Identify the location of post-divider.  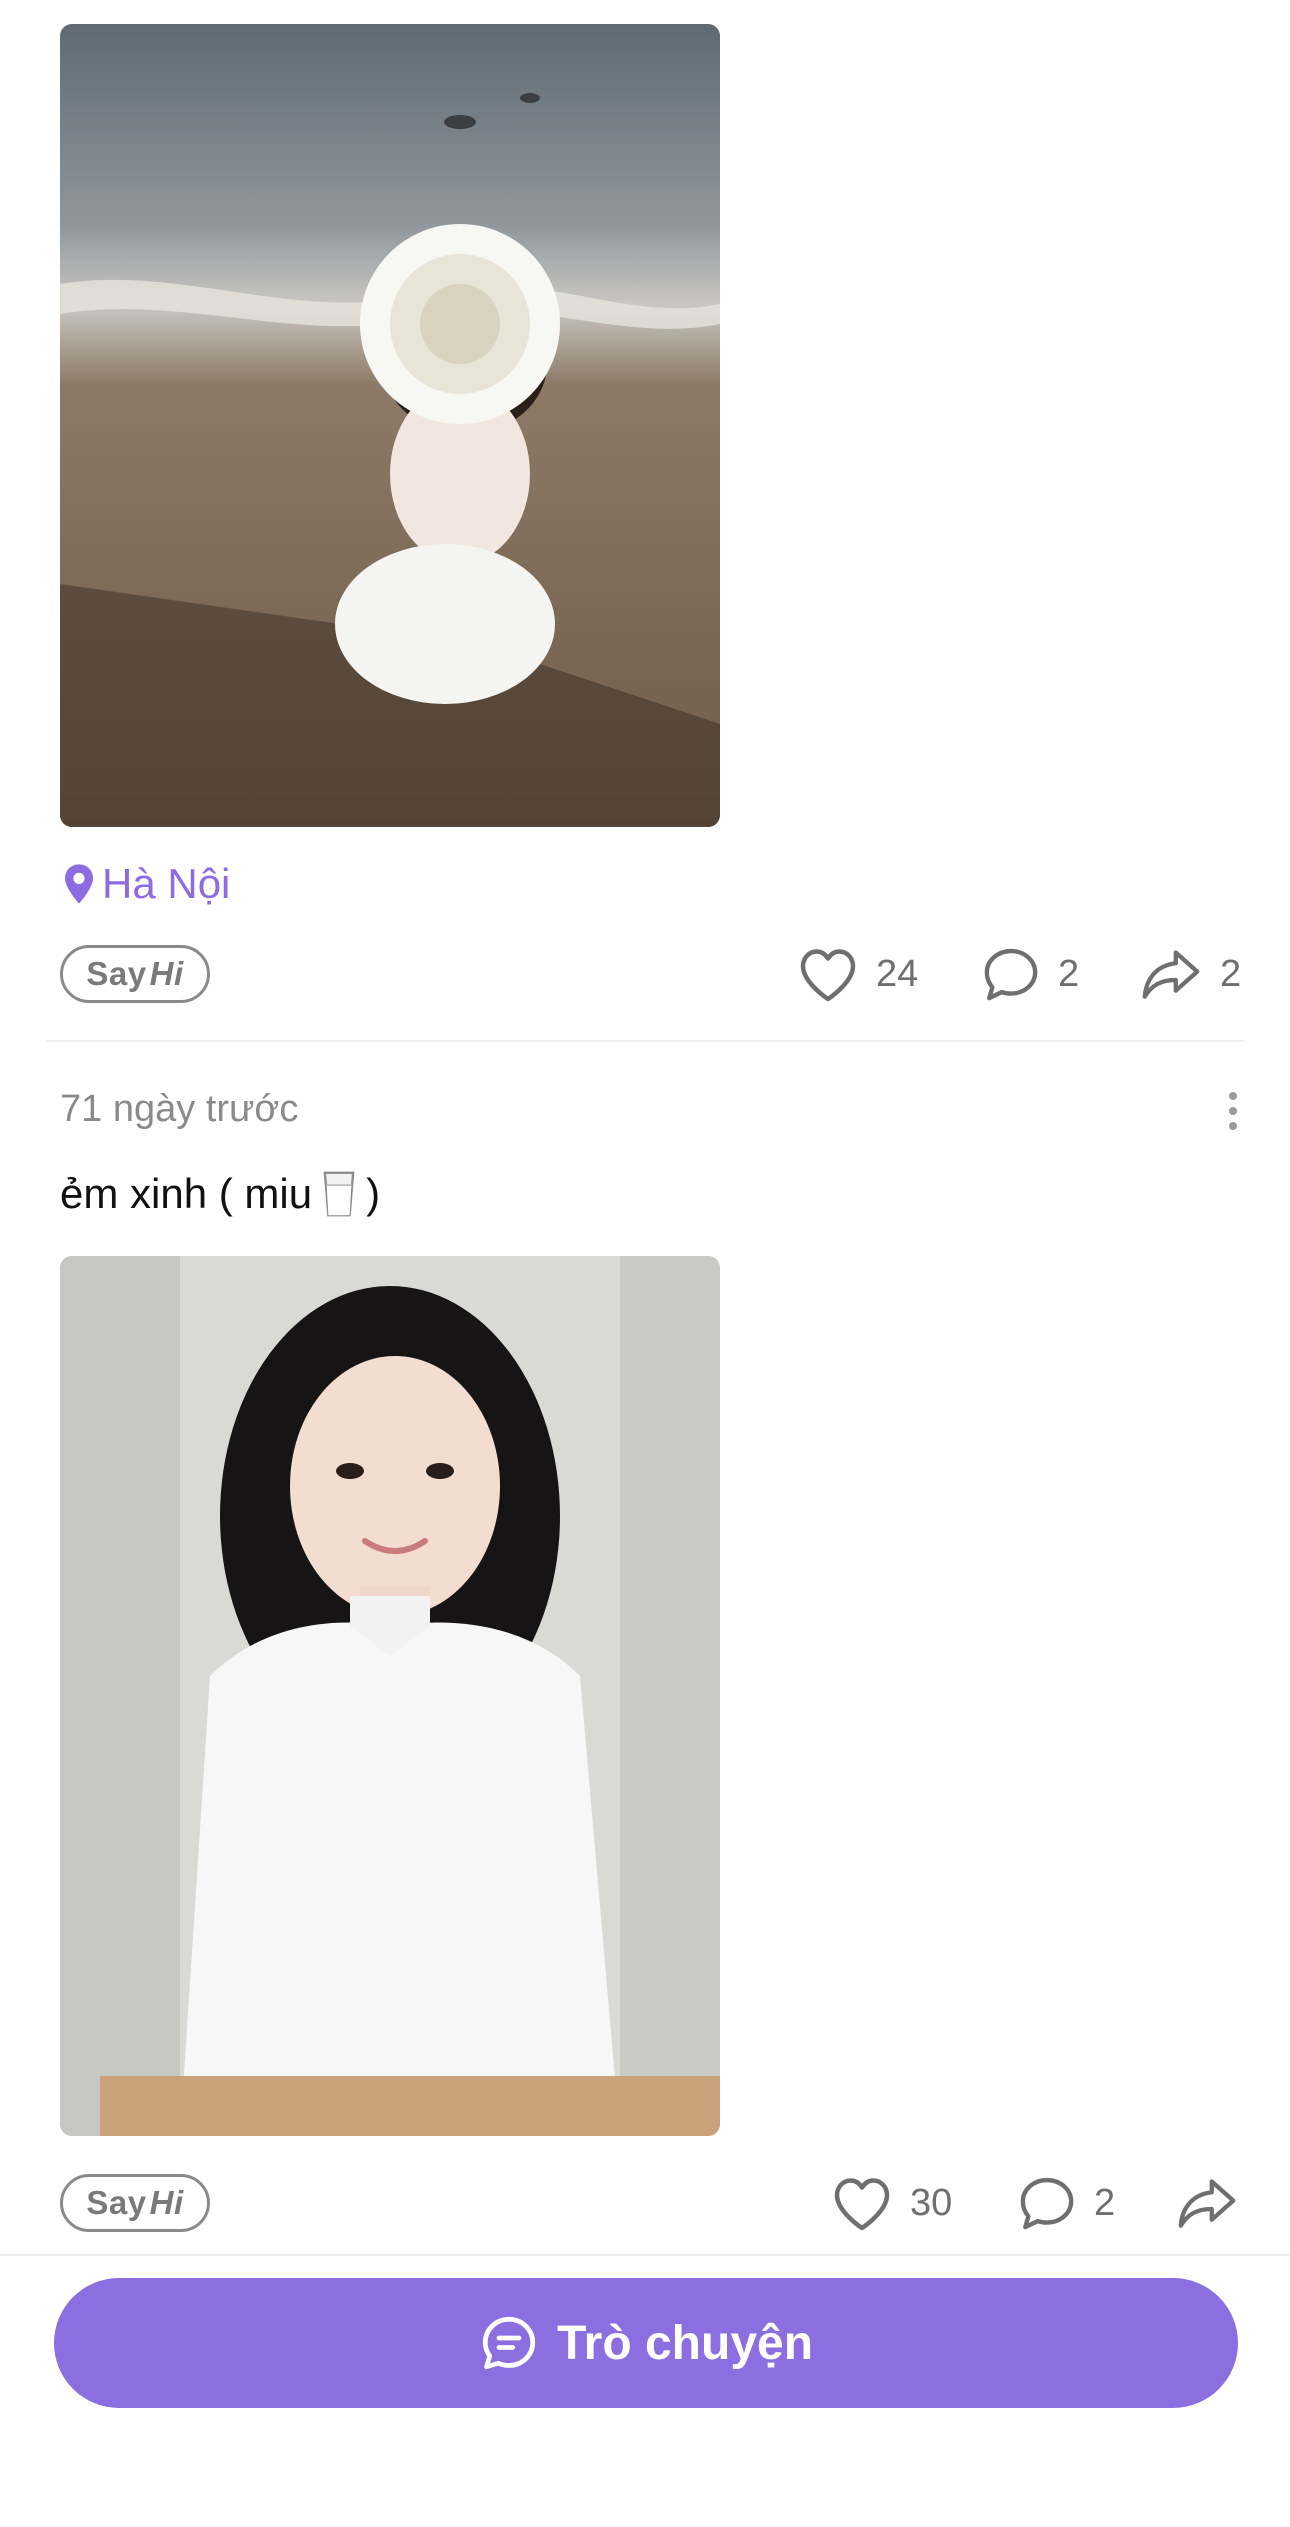
(645, 1041).